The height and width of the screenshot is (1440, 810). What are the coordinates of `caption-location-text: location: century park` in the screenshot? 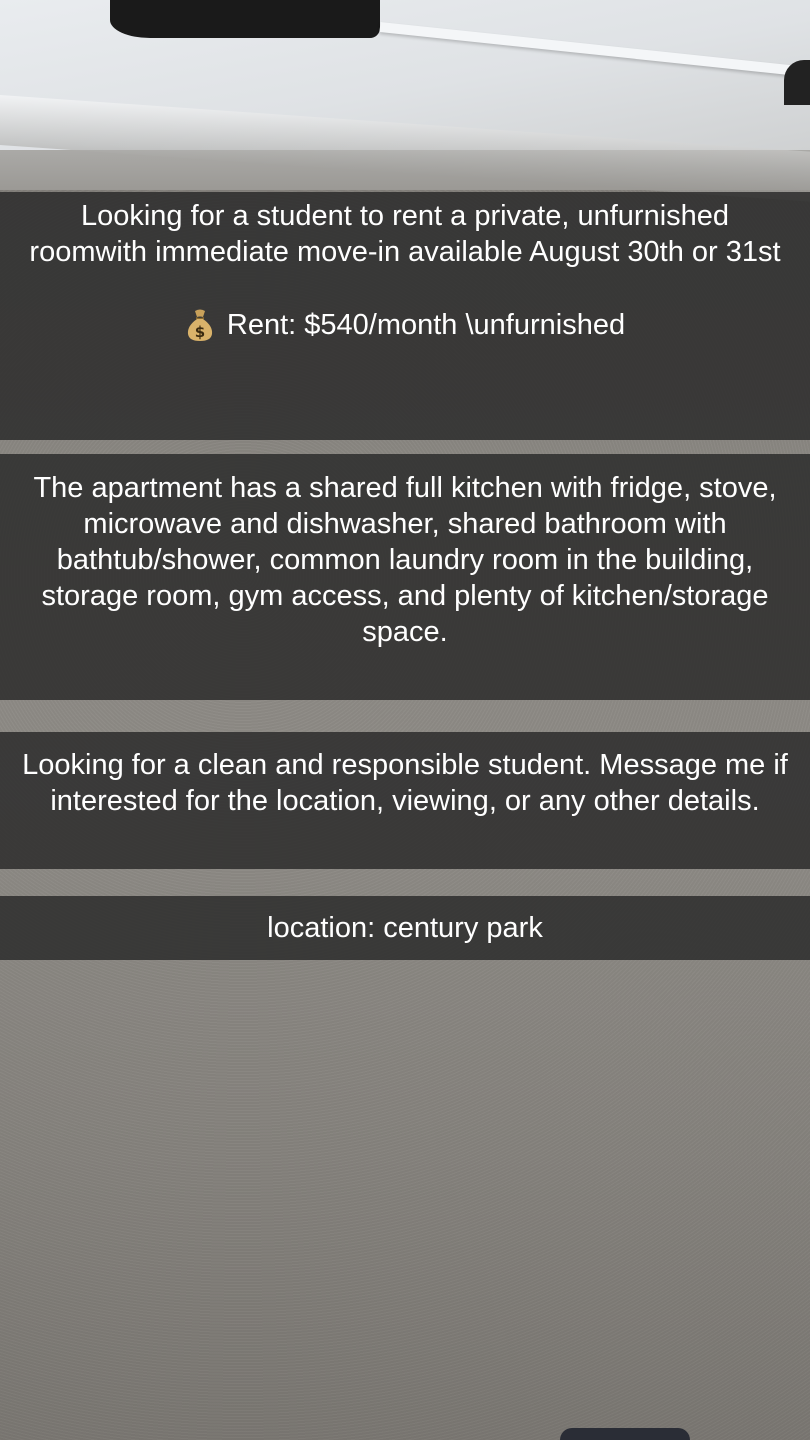 It's located at (405, 928).